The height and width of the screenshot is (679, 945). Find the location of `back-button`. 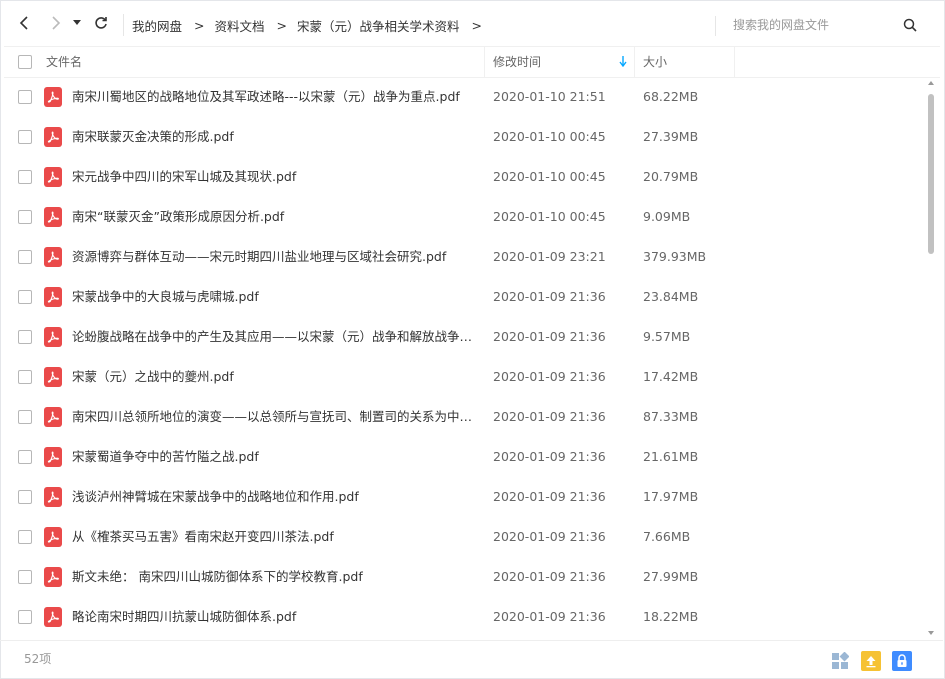

back-button is located at coordinates (25, 23).